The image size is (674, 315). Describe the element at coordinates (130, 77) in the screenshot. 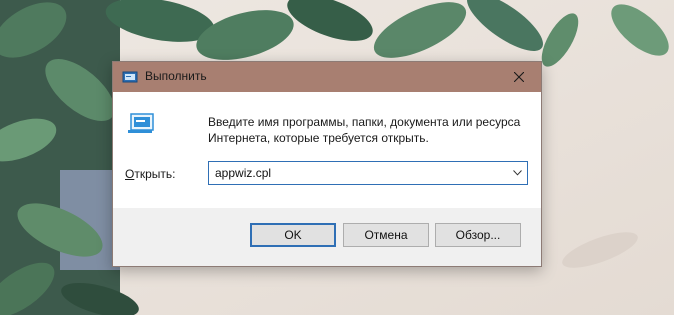

I see `run-dialog-icon` at that location.